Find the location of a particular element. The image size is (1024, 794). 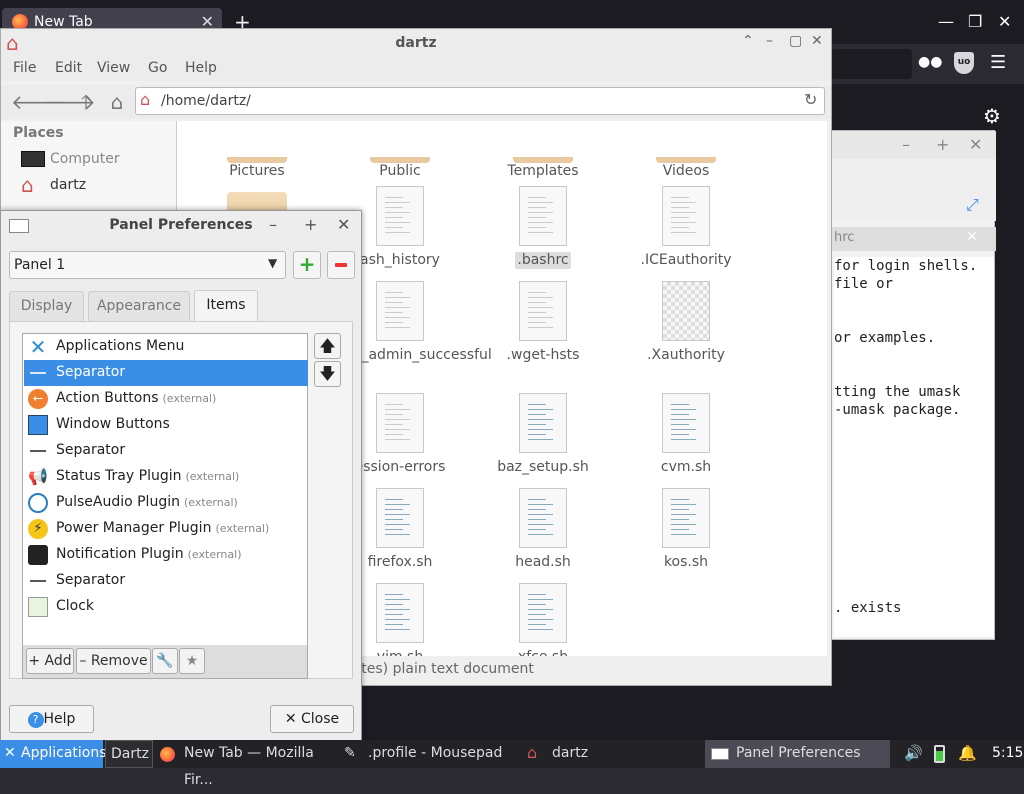

mousepad-tab-label: hrc is located at coordinates (844, 237).